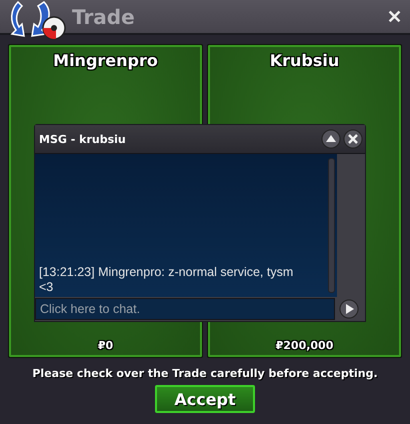  I want to click on accept-button: Accept, so click(205, 399).